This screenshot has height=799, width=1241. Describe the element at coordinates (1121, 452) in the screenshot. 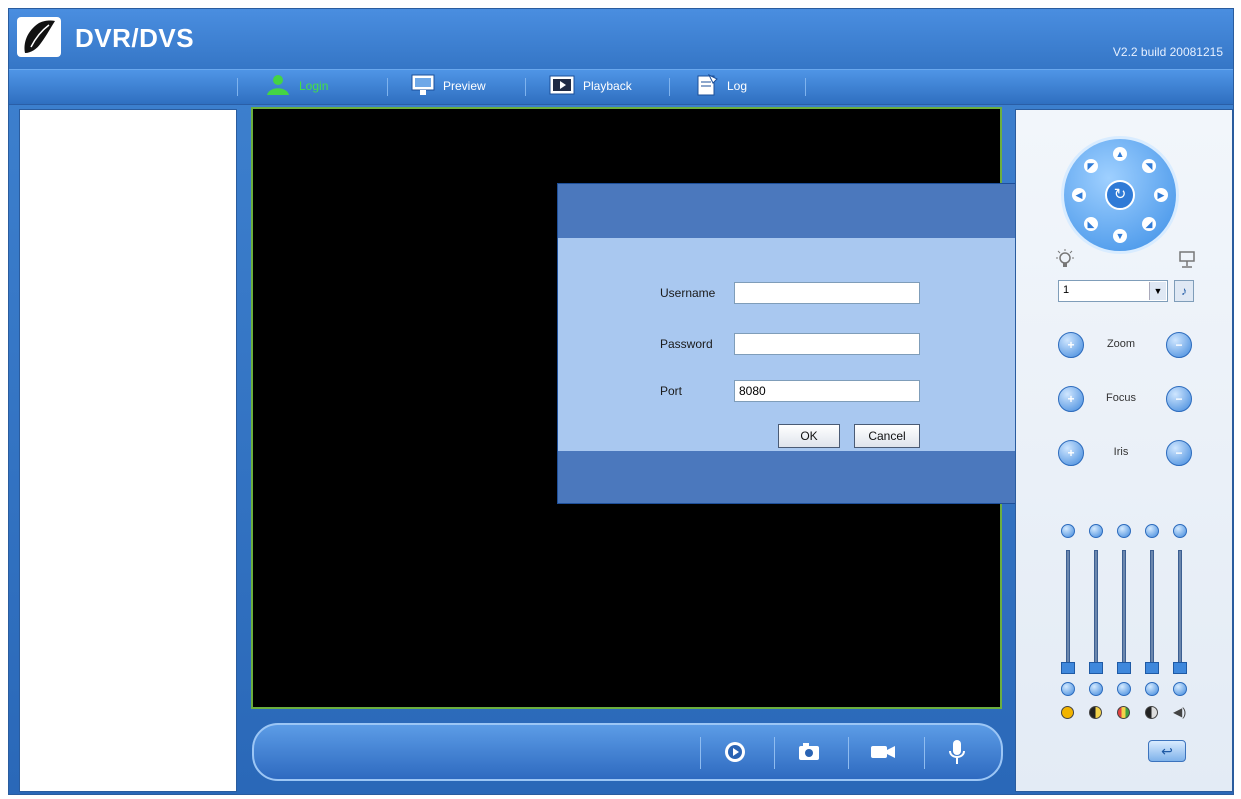

I see `iris-label: Iris` at that location.